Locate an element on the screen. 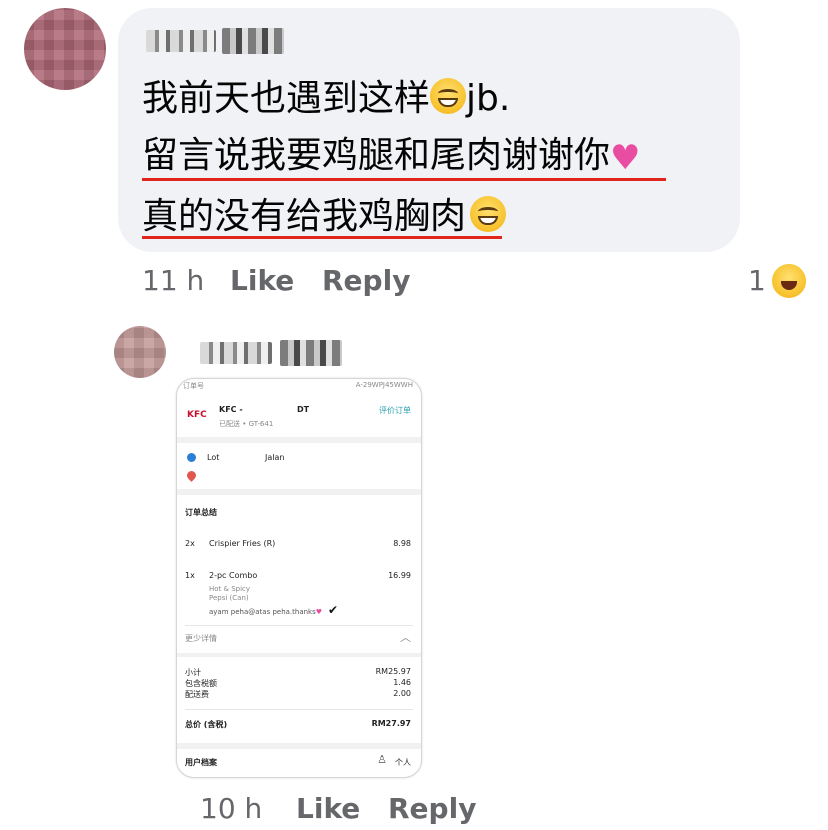 This screenshot has width=828, height=830. person-icon: ♙ is located at coordinates (382, 759).